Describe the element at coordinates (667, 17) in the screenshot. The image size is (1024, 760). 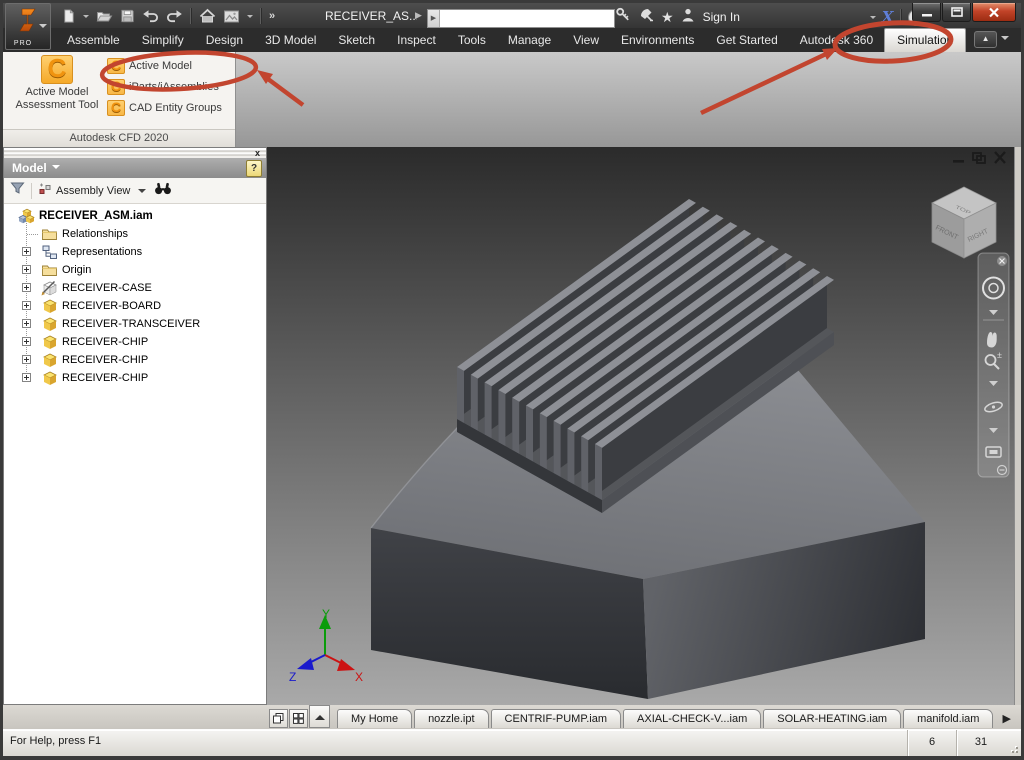
I see `favorites-star-icon: ★` at that location.